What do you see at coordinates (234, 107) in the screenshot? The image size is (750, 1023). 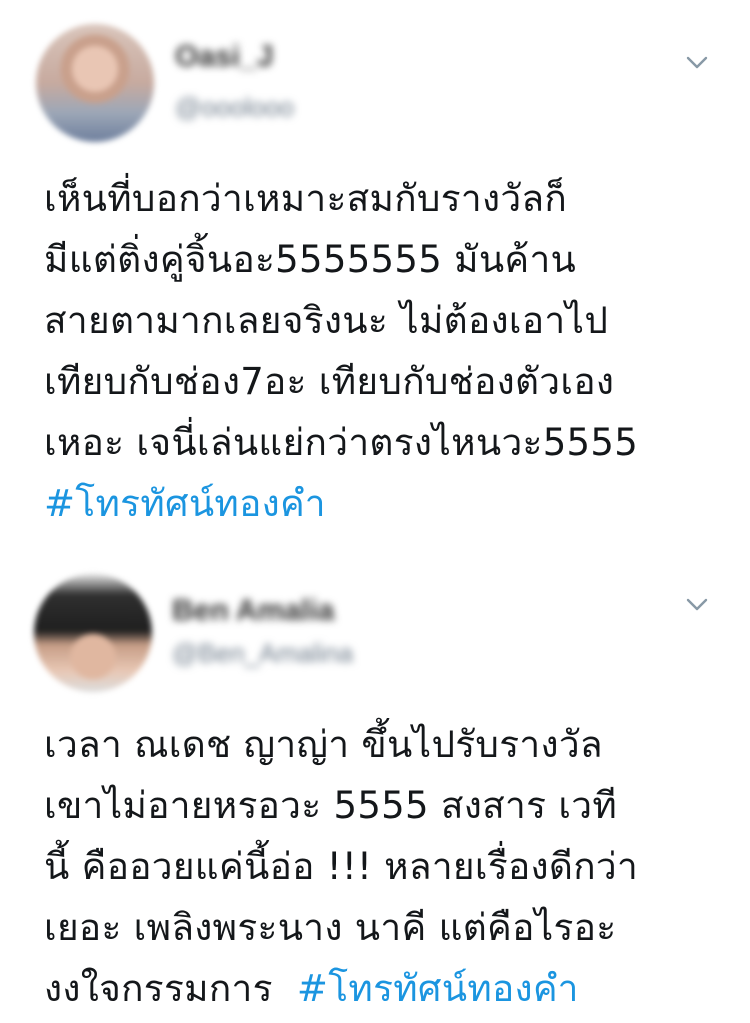 I see `user-handle: @ooolooo` at bounding box center [234, 107].